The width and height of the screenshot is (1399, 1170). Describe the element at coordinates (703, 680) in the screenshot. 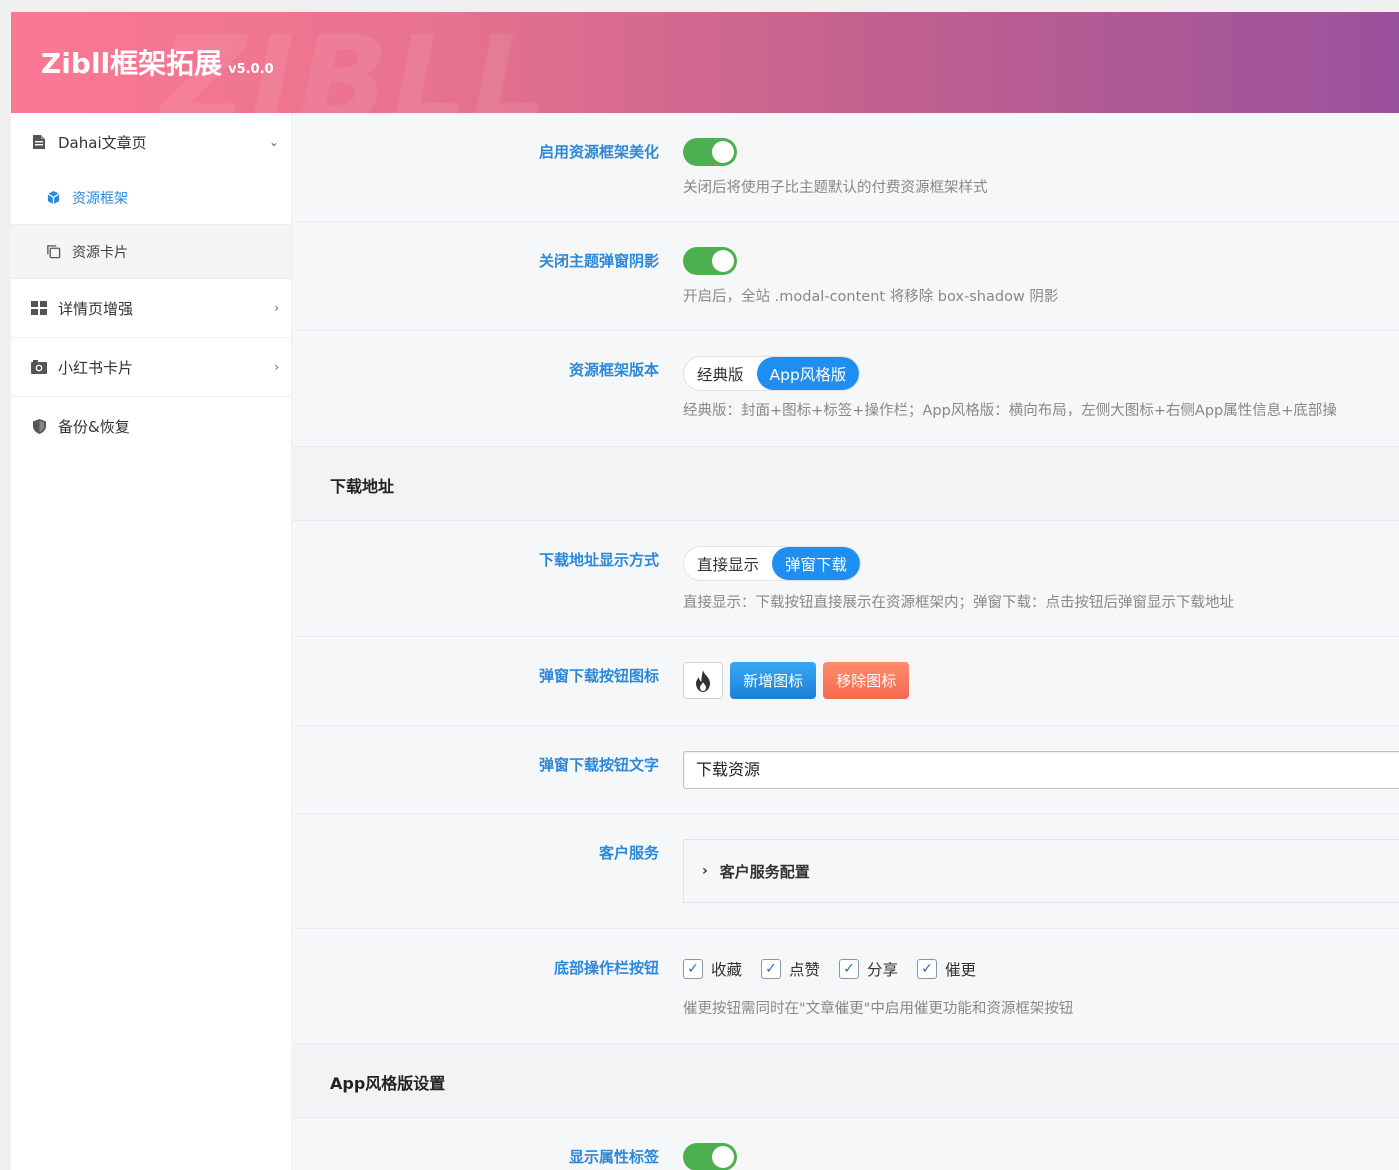

I see `flame-icon` at that location.